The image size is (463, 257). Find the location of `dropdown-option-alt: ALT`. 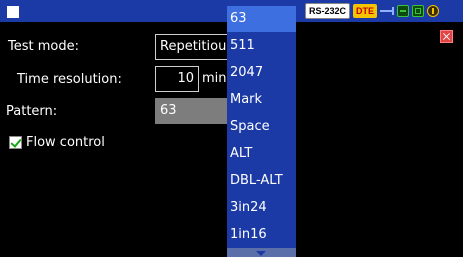

dropdown-option-alt: ALT is located at coordinates (261, 154).